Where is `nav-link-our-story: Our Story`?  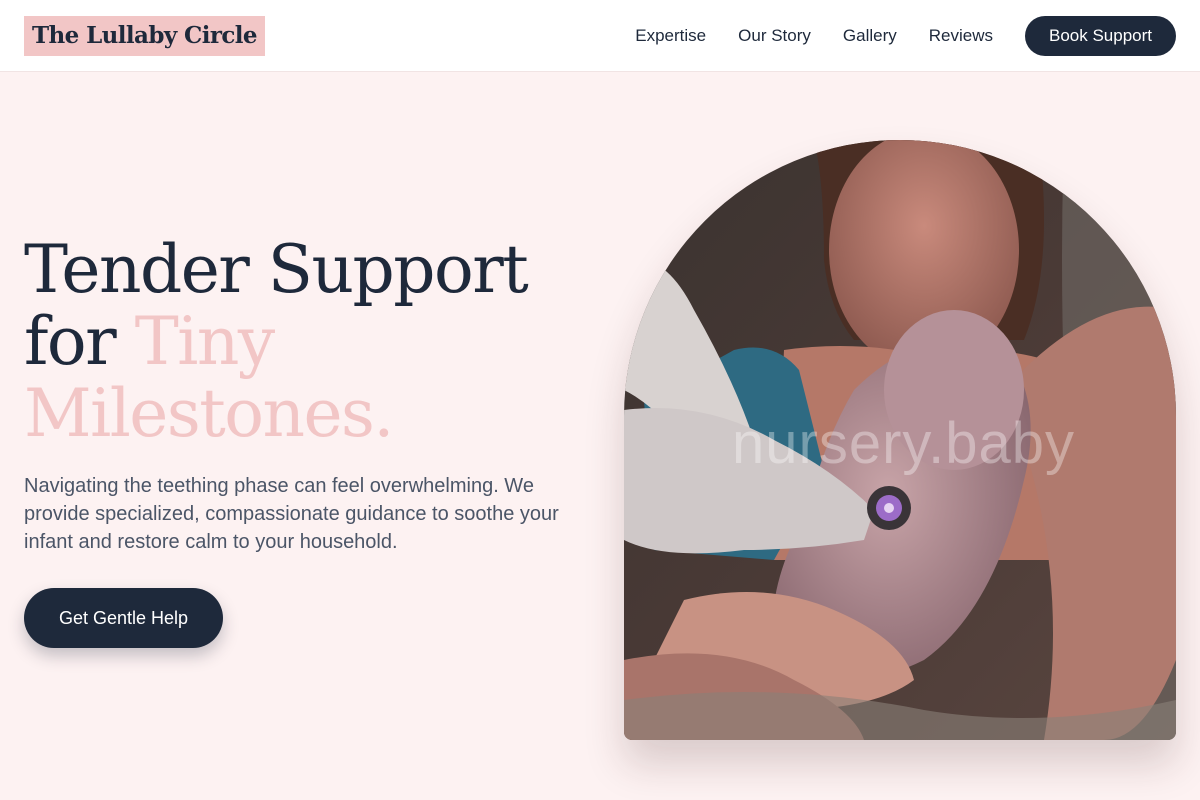 nav-link-our-story: Our Story is located at coordinates (774, 36).